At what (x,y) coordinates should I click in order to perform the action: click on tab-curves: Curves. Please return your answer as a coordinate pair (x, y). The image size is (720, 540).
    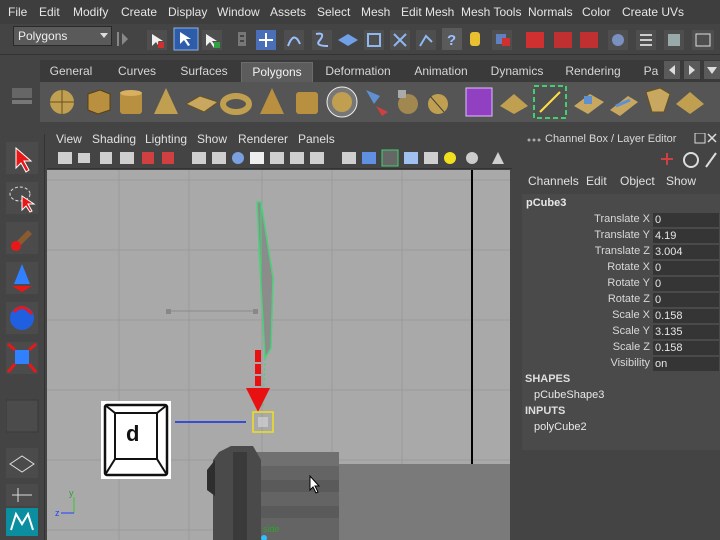
    Looking at the image, I should click on (137, 72).